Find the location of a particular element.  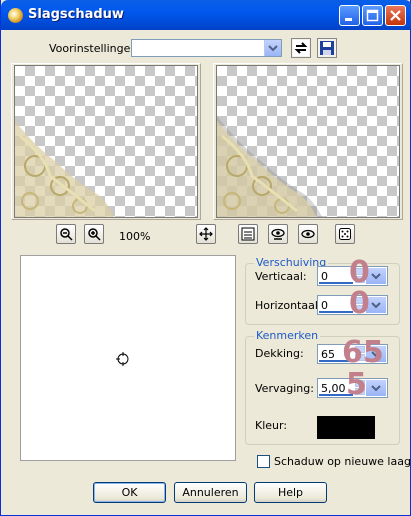

vertical-label: Verticaal: is located at coordinates (281, 276).